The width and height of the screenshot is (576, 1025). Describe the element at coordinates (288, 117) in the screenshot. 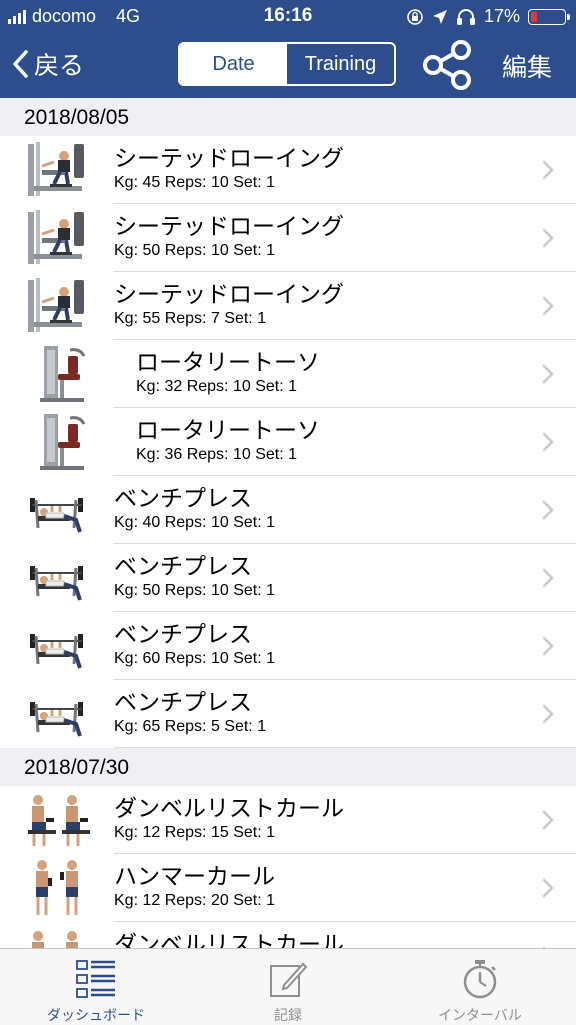

I see `section-header-date: 2018/08/05` at that location.